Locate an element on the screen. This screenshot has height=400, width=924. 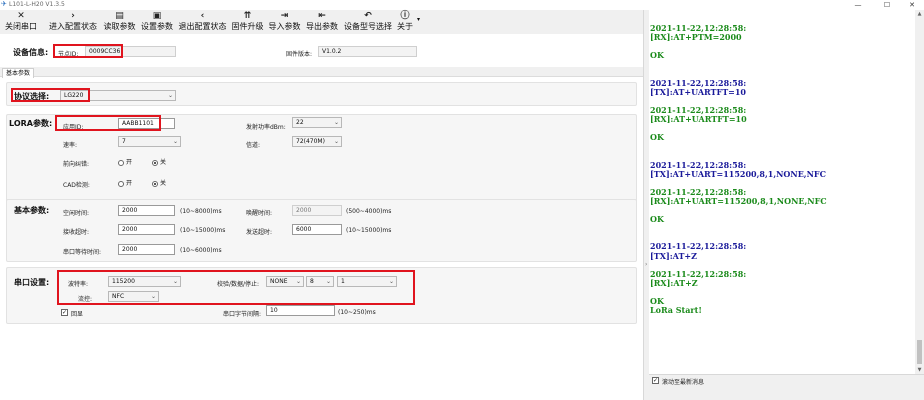
tx-timeout-unit: (10~15000)ms is located at coordinates (369, 230).